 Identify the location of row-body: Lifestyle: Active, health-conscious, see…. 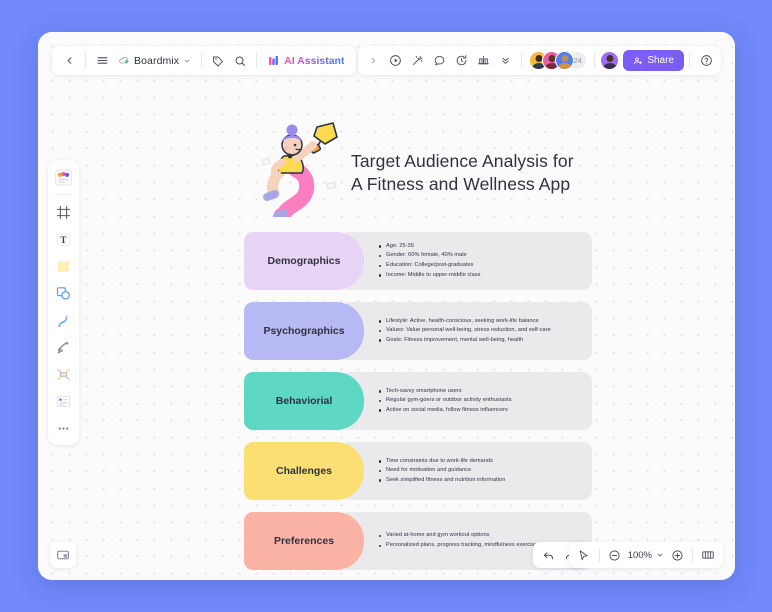
(469, 331).